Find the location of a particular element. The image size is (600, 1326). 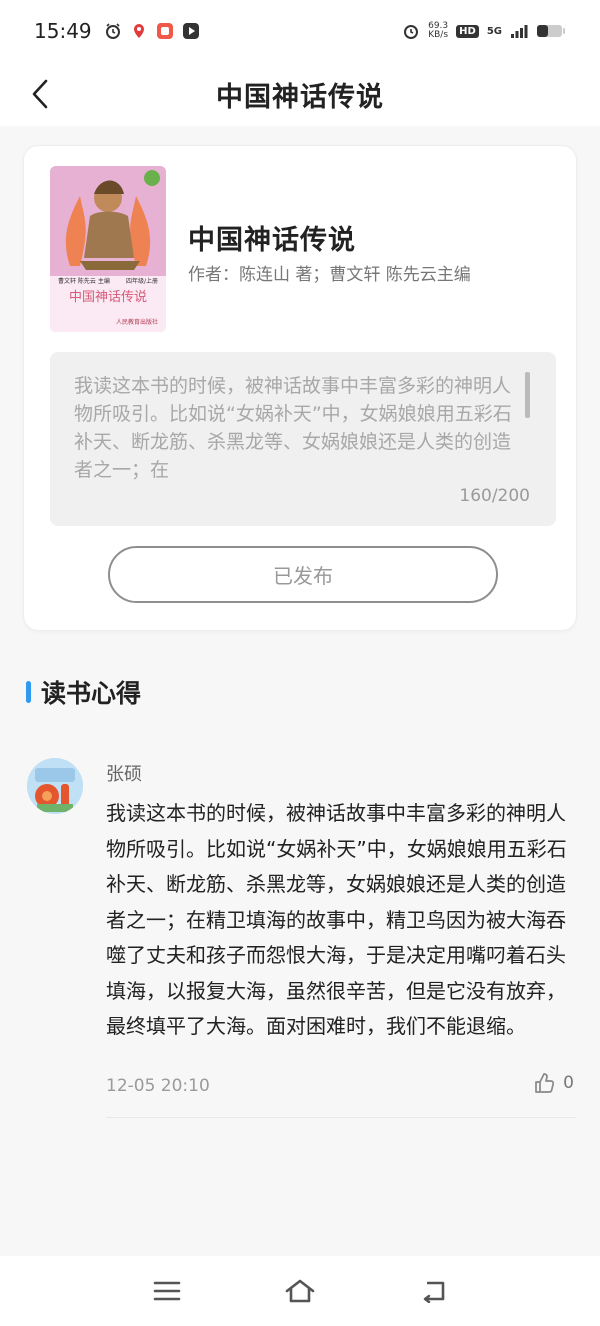

cover-grade: 四年级/上册 is located at coordinates (141, 281).